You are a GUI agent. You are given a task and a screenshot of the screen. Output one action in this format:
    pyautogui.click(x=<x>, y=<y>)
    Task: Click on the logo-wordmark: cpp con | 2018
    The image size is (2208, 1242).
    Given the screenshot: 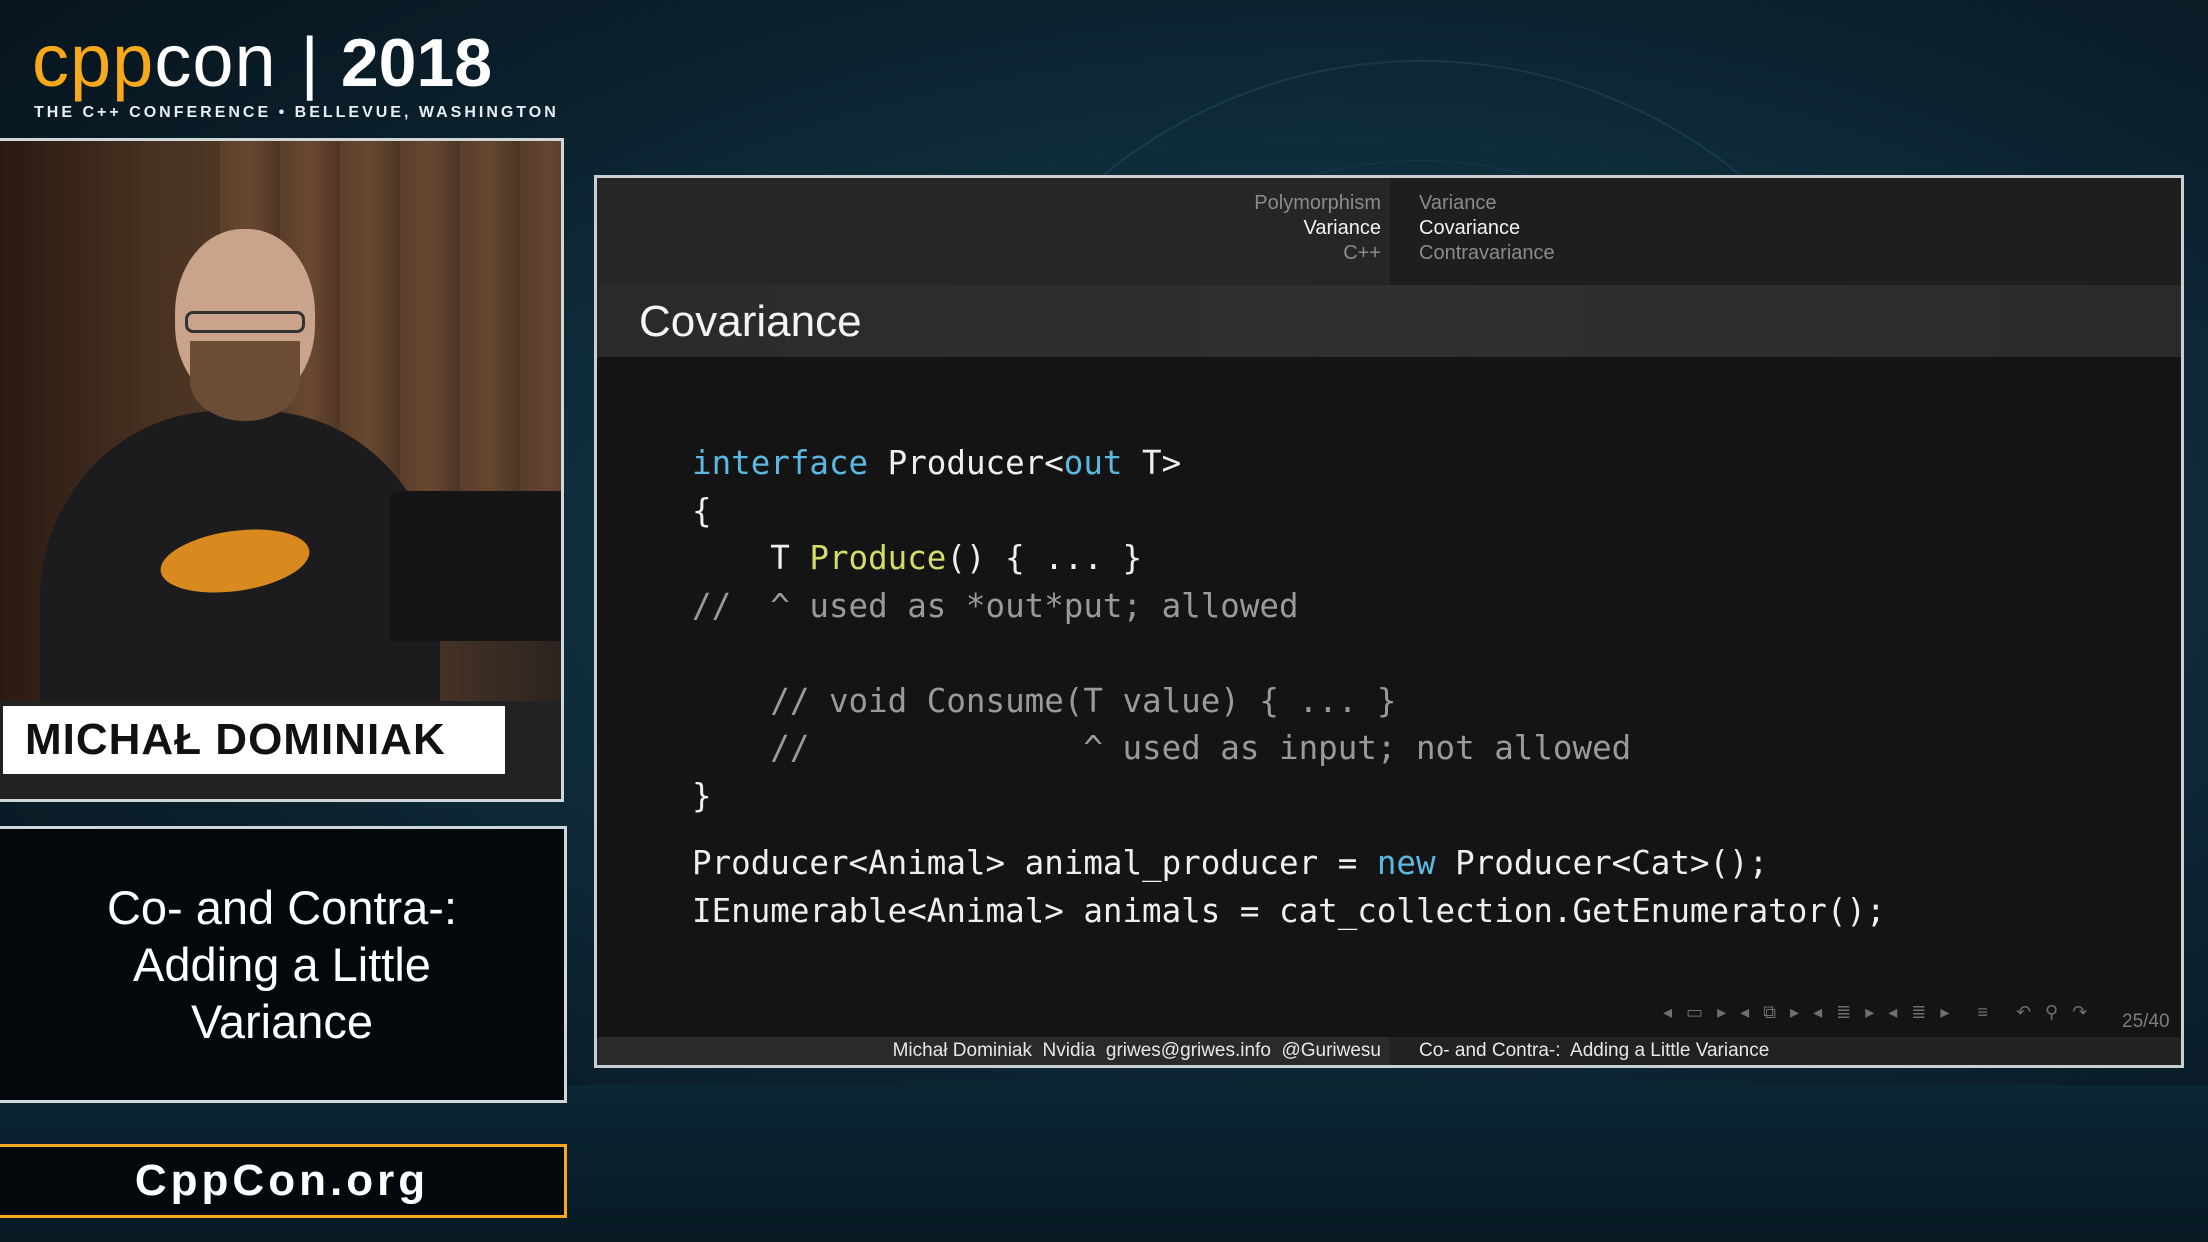 What is the action you would take?
    pyautogui.click(x=295, y=60)
    